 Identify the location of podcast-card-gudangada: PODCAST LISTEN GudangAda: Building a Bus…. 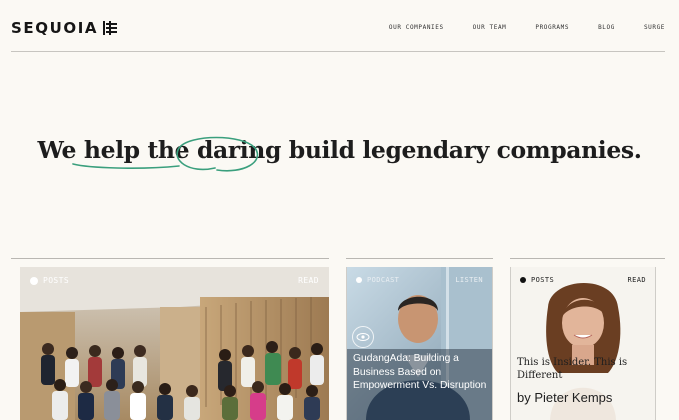
(419, 339).